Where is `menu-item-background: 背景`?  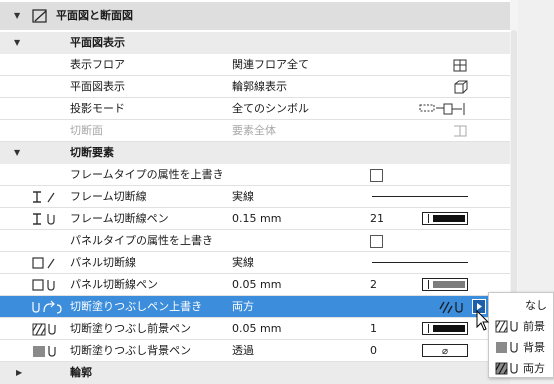
menu-item-background: 背景 is located at coordinates (521, 347).